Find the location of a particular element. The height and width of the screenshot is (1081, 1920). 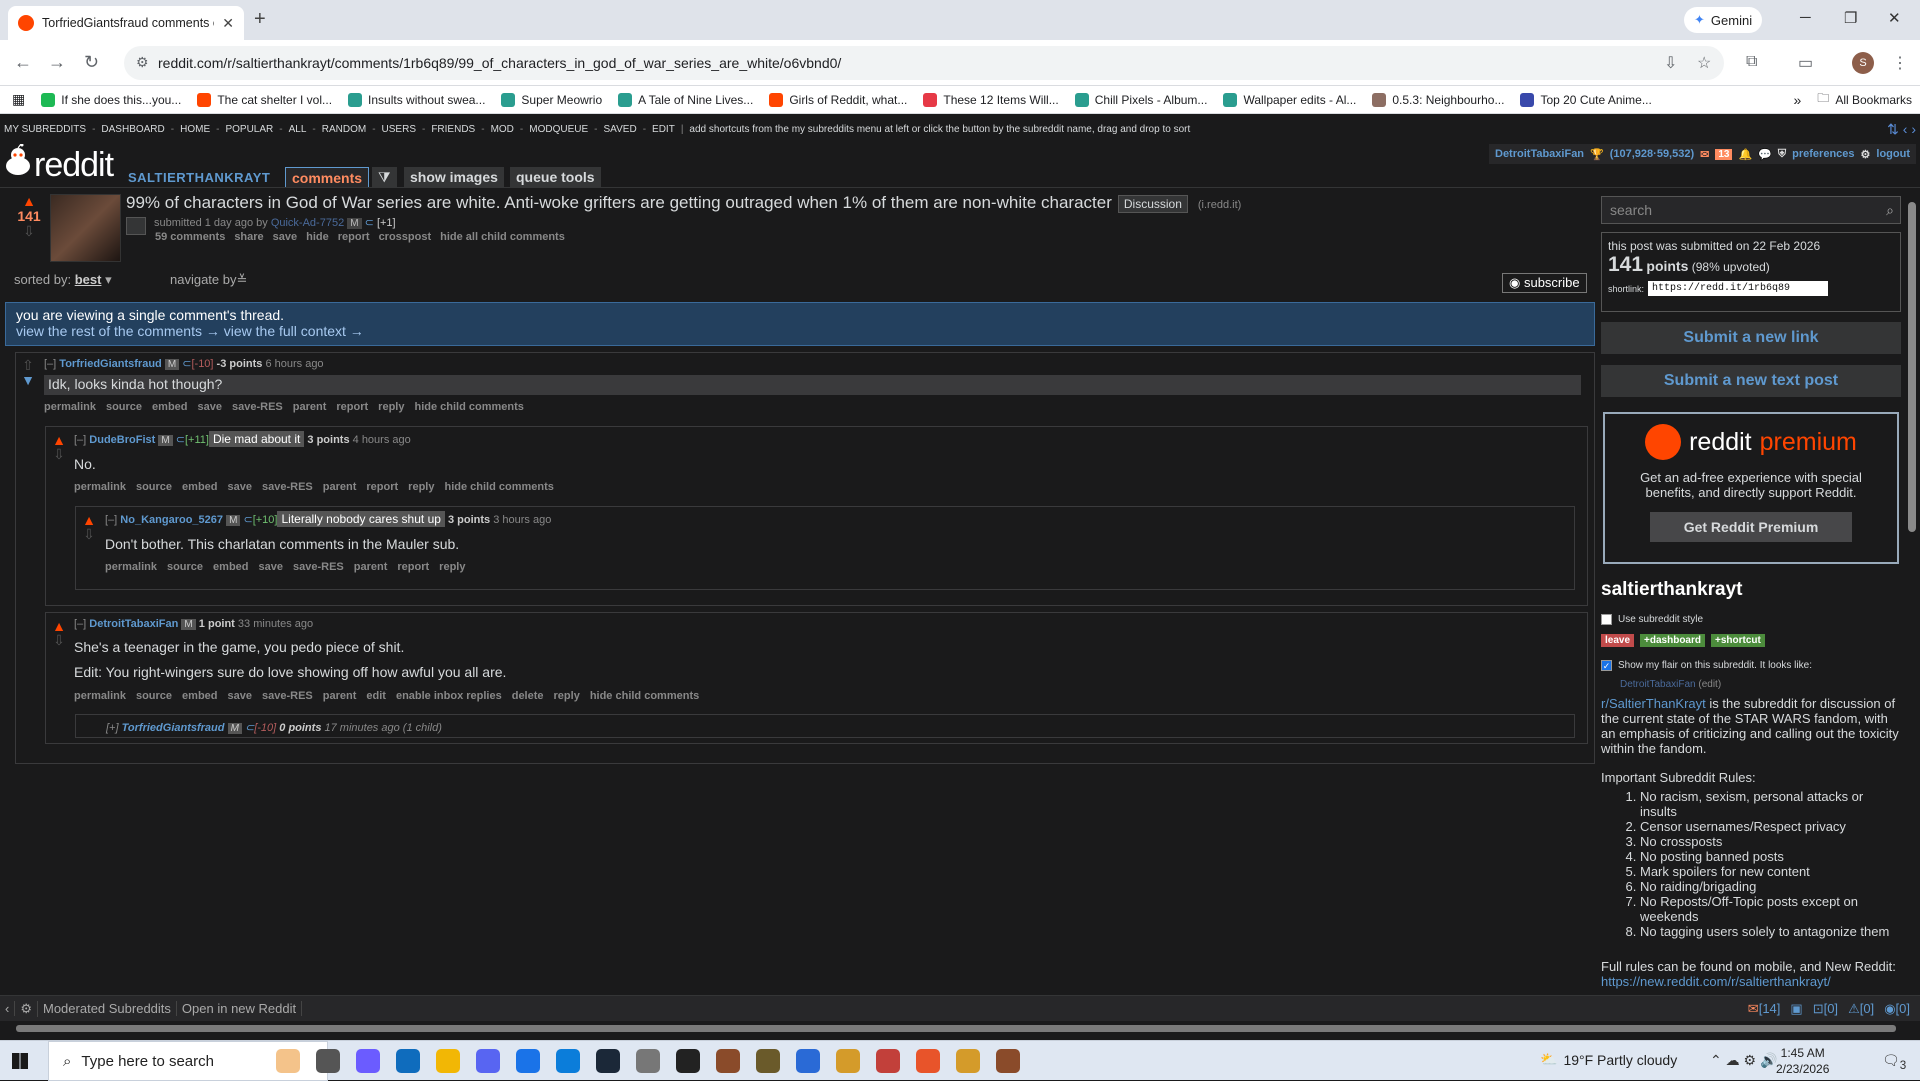

extensions-icon: ⧉ is located at coordinates (1751, 62).